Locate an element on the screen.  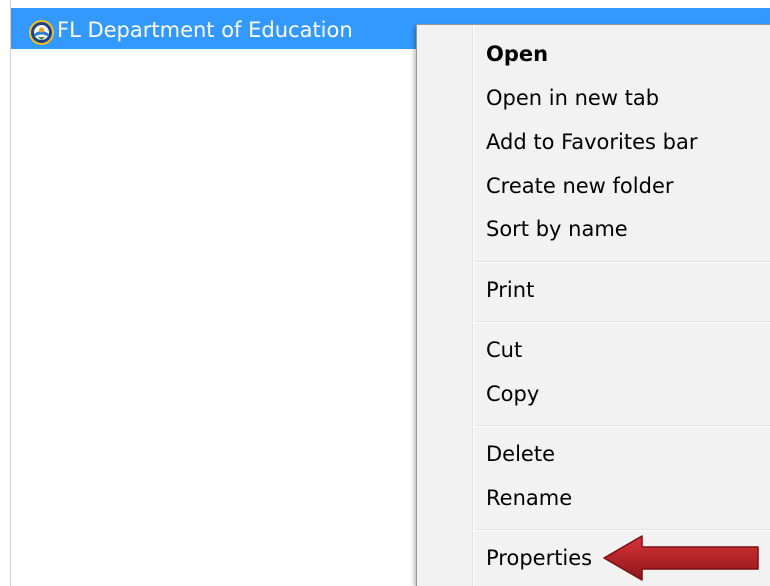
favorites-pane-edge is located at coordinates (5, 293).